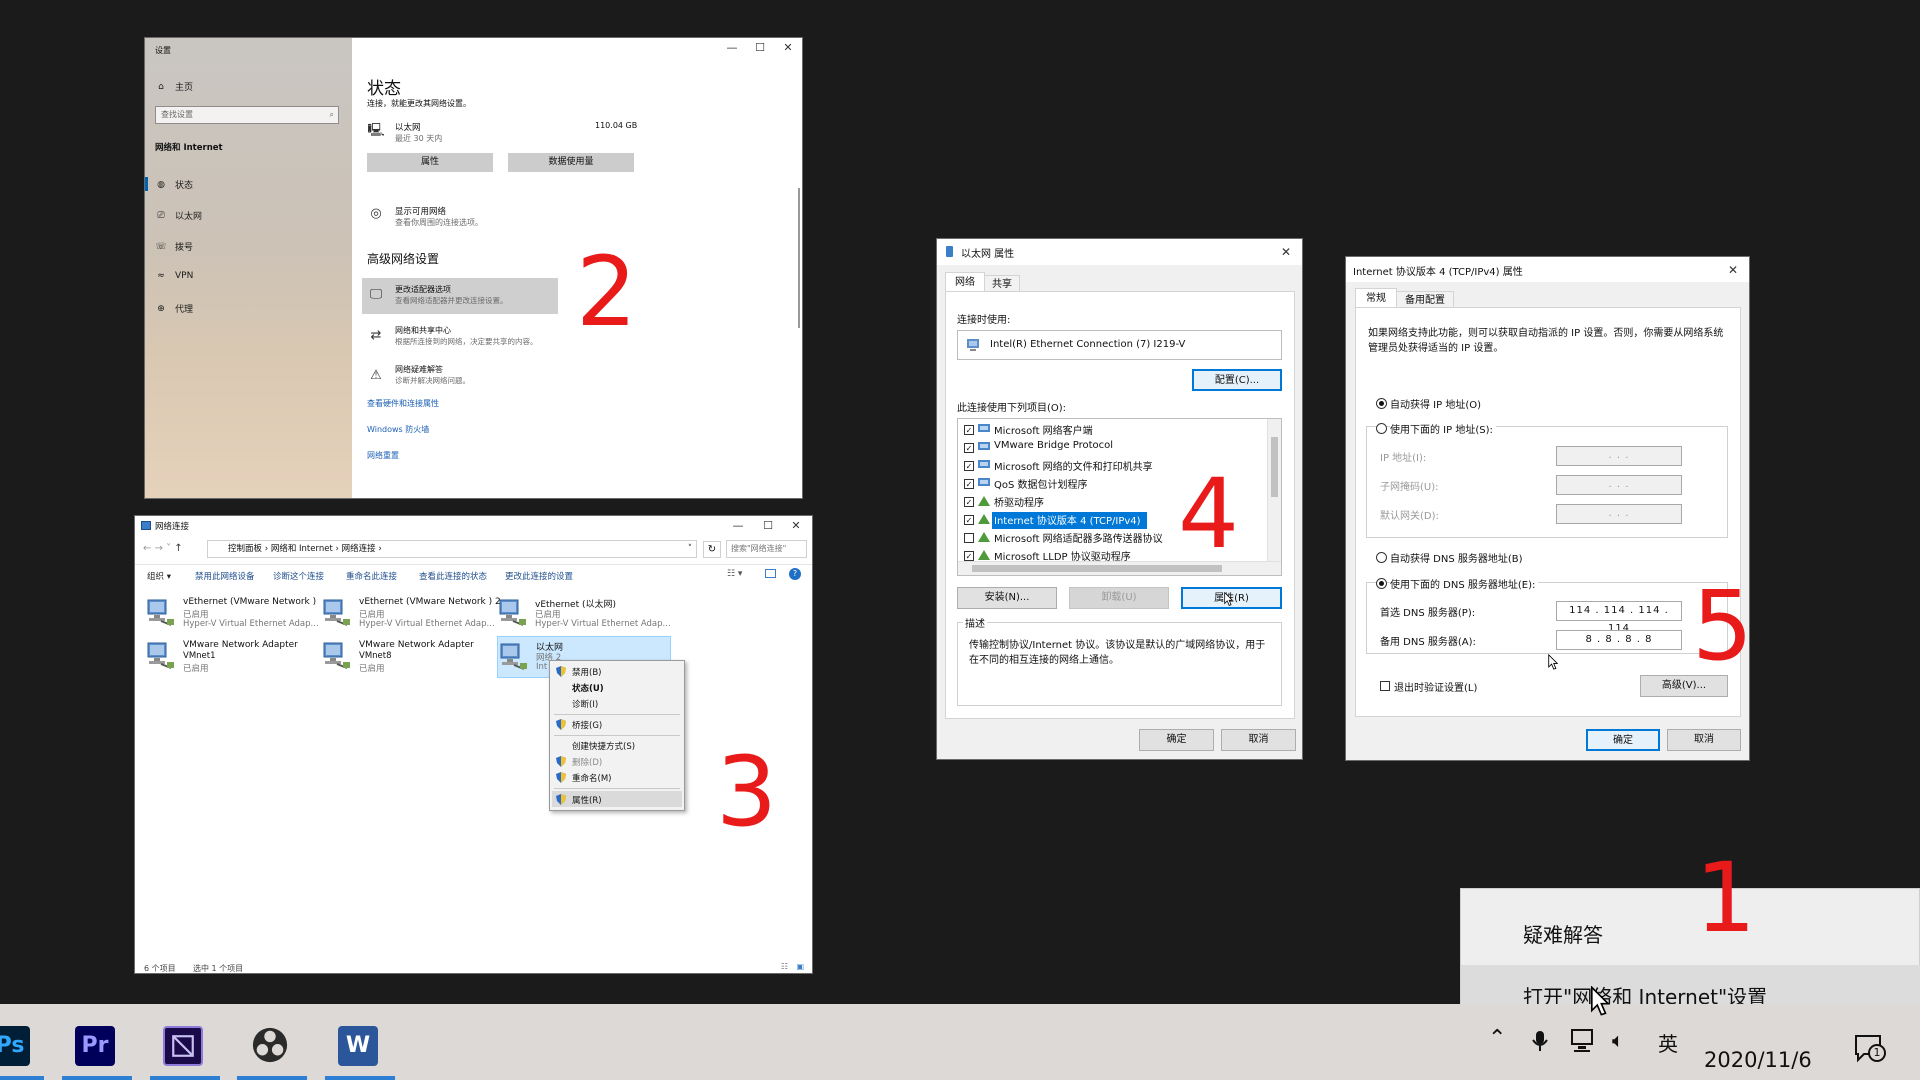 Image resolution: width=1920 pixels, height=1080 pixels. I want to click on breadcrumb-item: 网络和 Internet, so click(302, 549).